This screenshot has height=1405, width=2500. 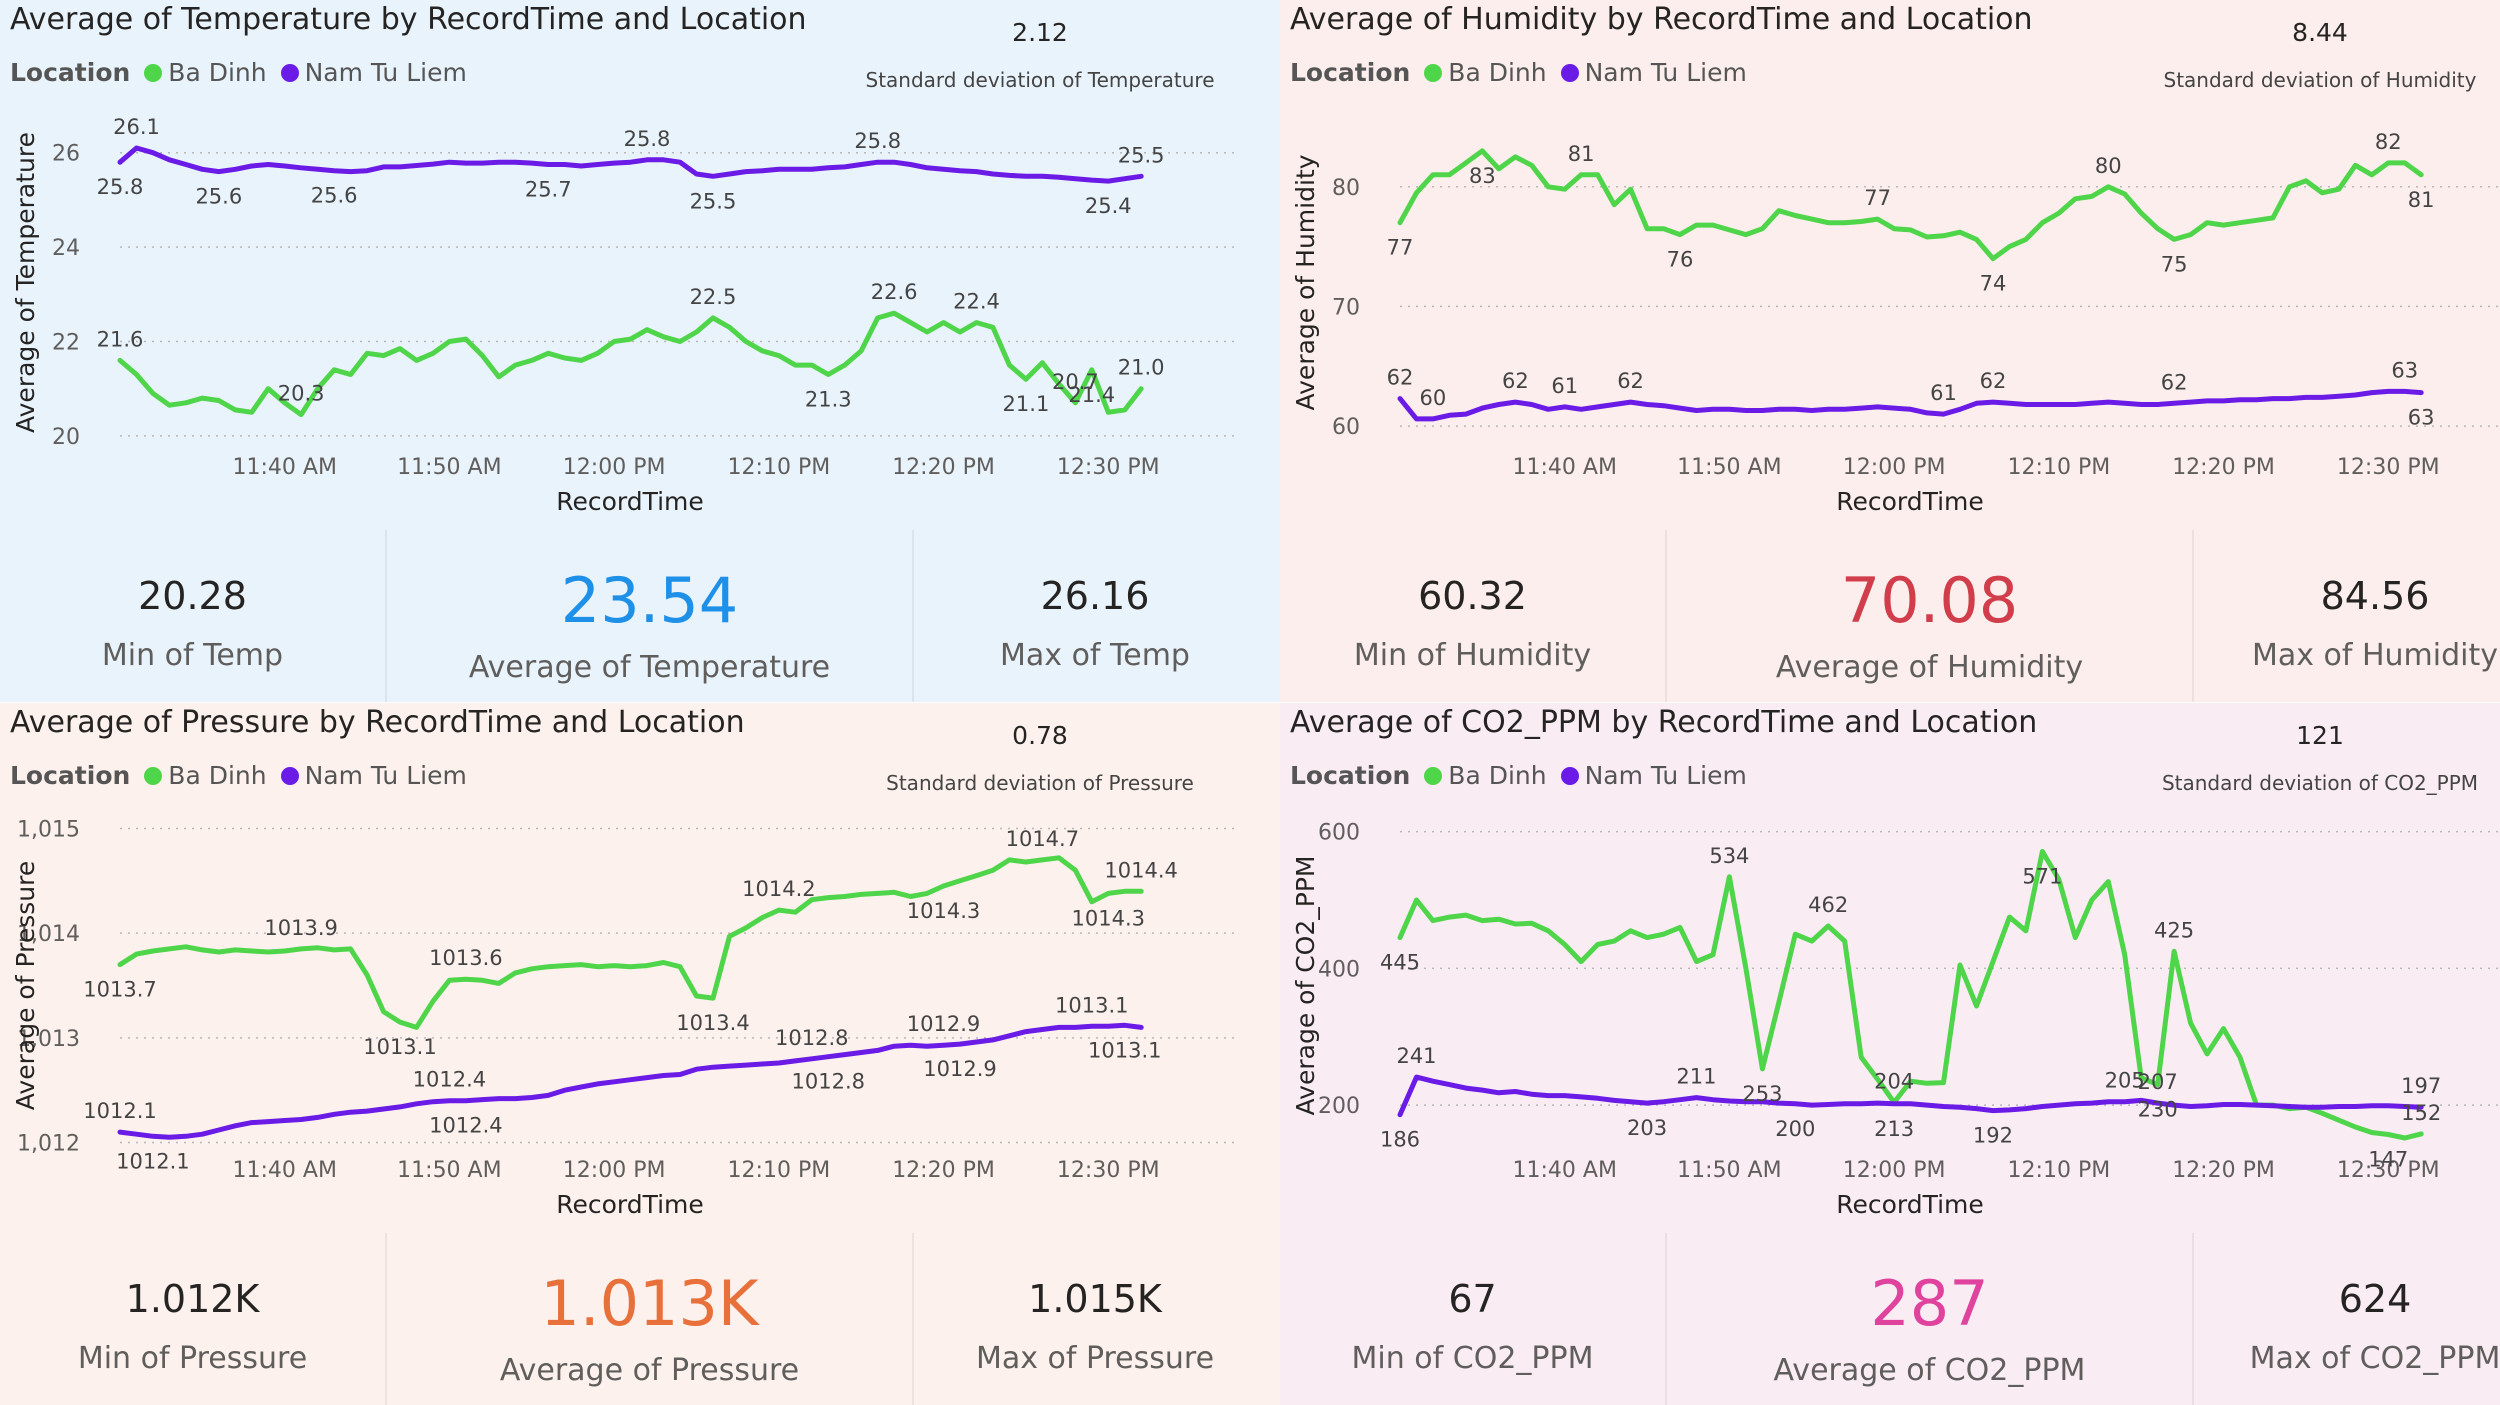 I want to click on kpi-card-max: 84.56 Max of Humidity, so click(x=2345, y=616).